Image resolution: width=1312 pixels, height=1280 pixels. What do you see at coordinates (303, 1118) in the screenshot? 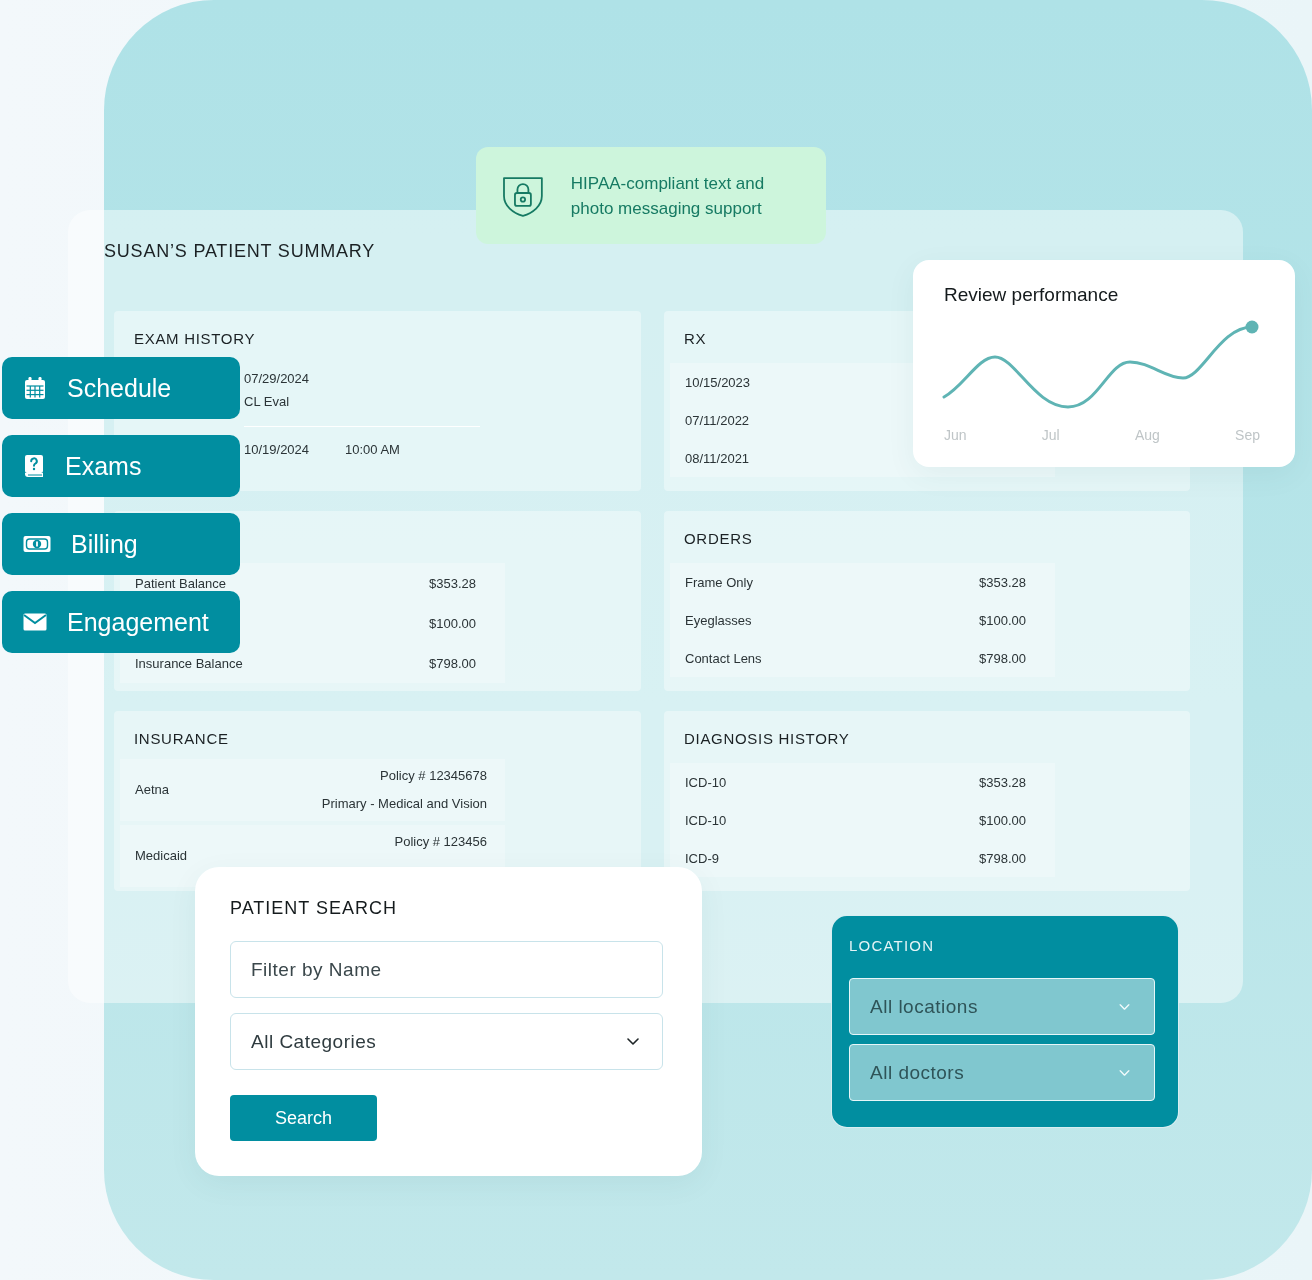
I see `search-button: Search` at bounding box center [303, 1118].